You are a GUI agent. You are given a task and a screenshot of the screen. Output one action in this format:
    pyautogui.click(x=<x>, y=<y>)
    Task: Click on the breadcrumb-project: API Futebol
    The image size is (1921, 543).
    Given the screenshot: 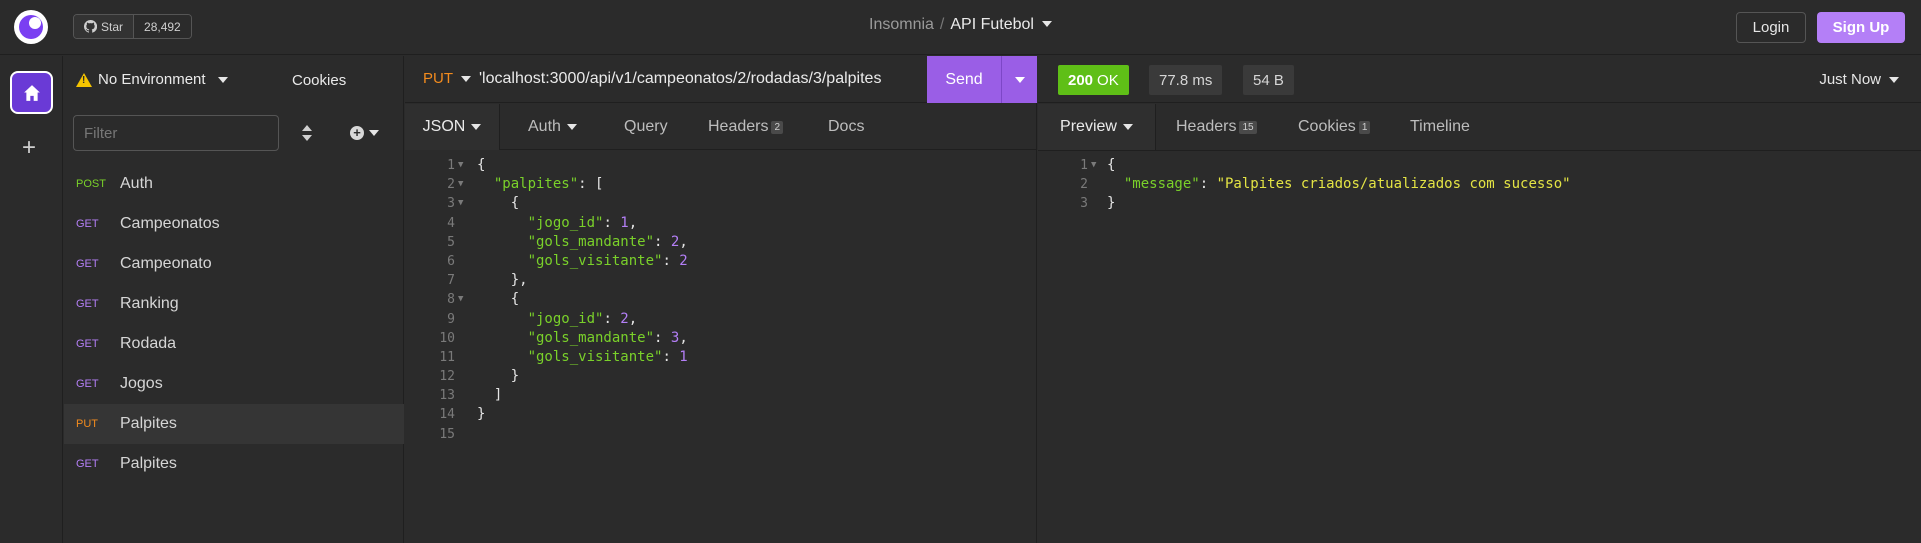 What is the action you would take?
    pyautogui.click(x=992, y=24)
    